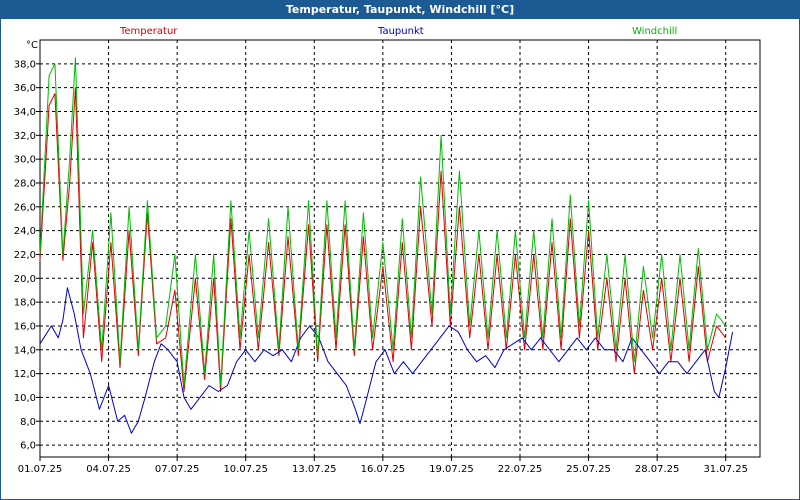 This screenshot has width=800, height=500. I want to click on y-tick-label: 20,0, so click(25, 279).